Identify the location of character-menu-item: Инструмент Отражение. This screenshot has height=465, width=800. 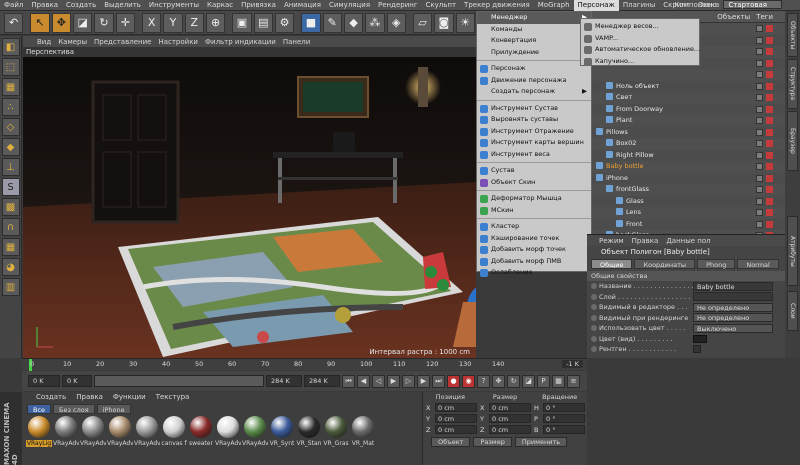
(534, 132).